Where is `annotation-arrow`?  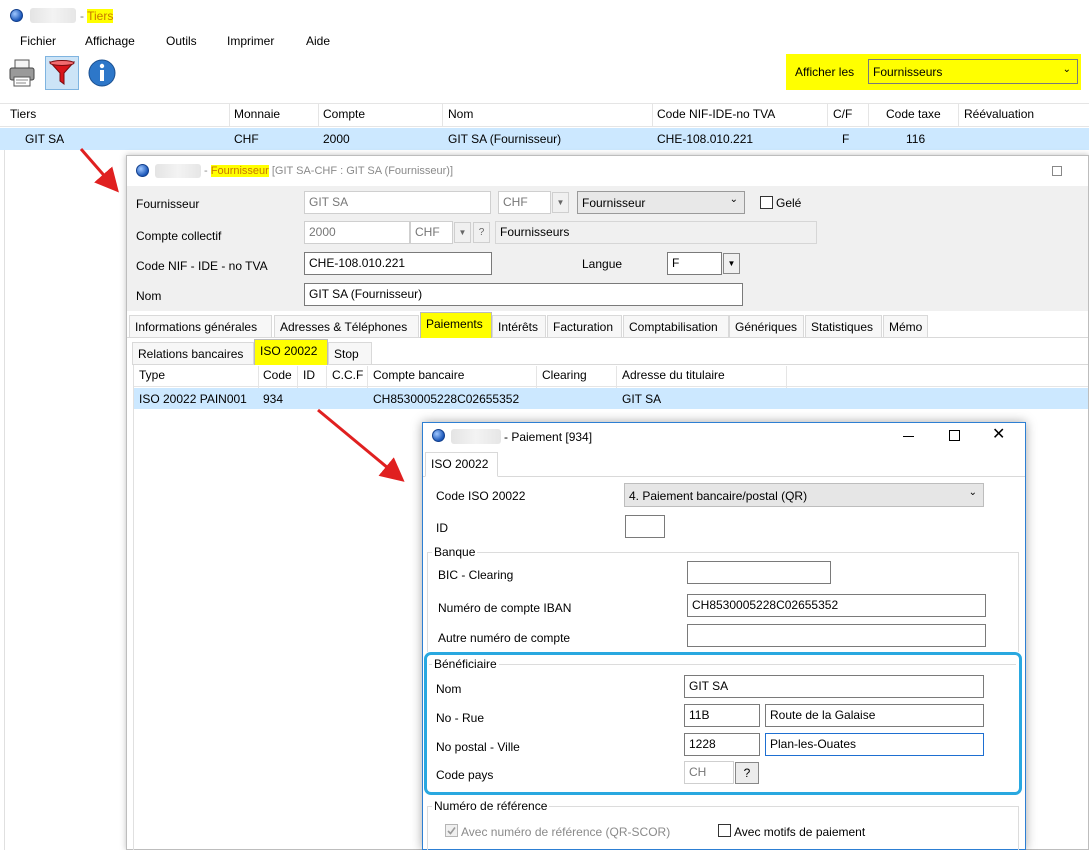
annotation-arrow is located at coordinates (242, 315).